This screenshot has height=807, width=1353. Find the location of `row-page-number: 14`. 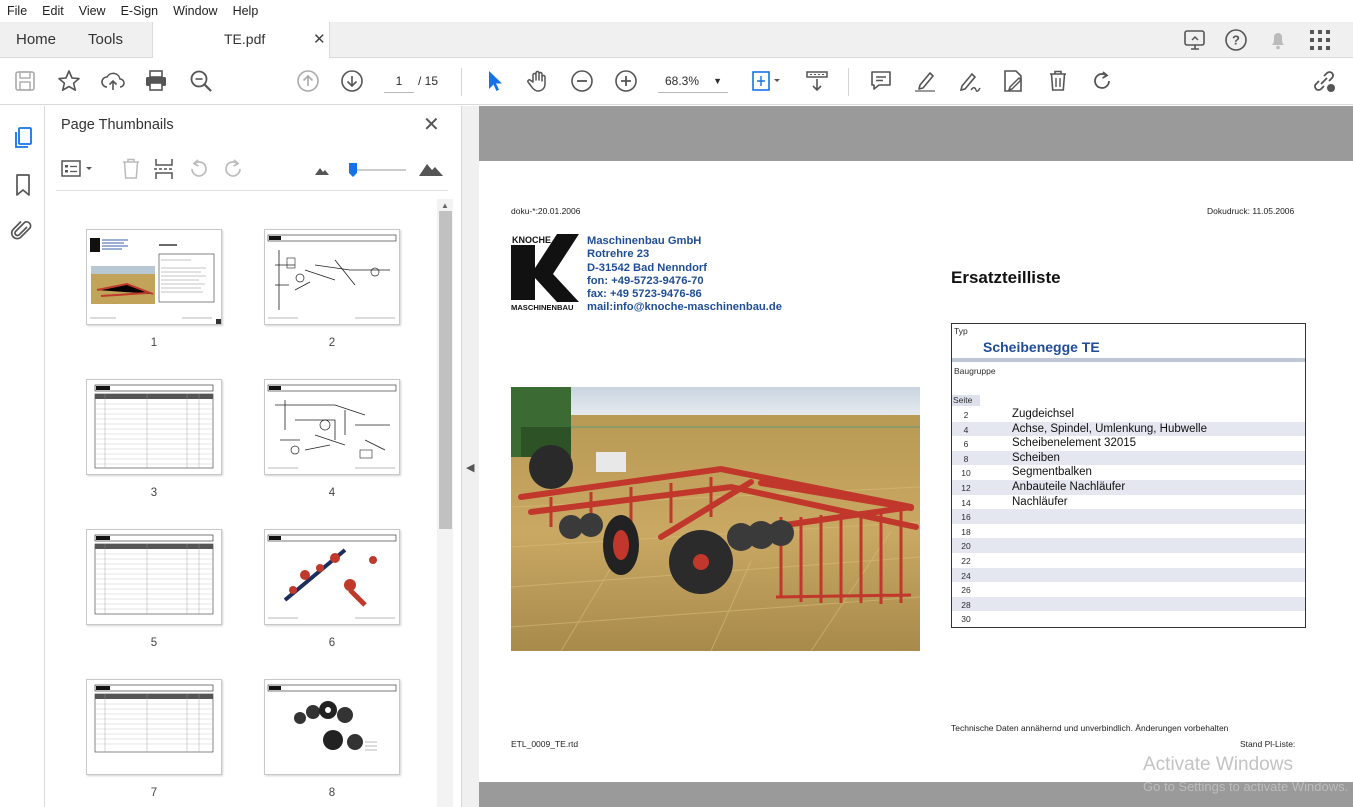

row-page-number: 14 is located at coordinates (966, 502).